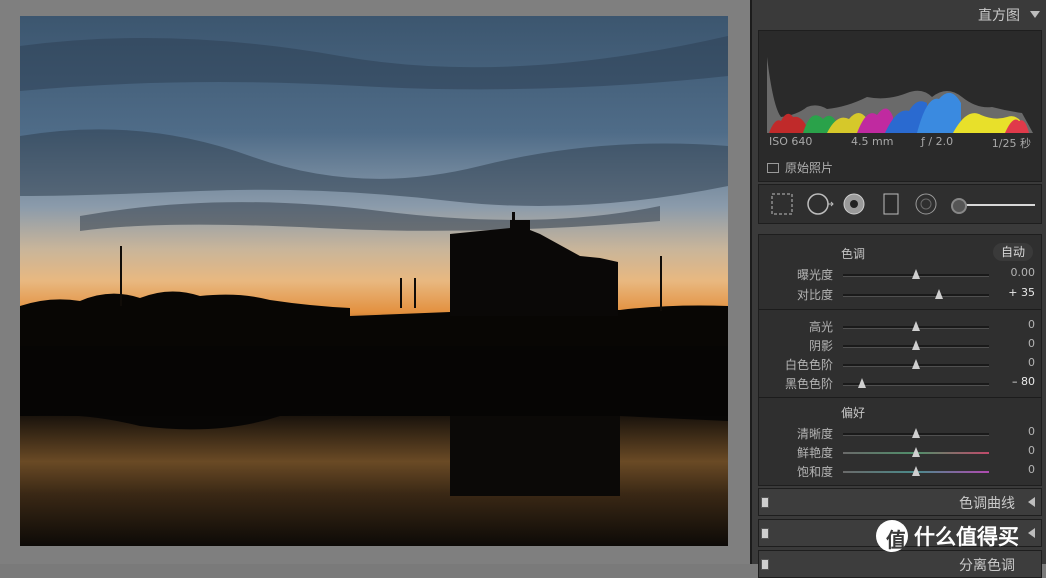  I want to click on slider-row-contrast: 对比度 + 35, so click(900, 294).